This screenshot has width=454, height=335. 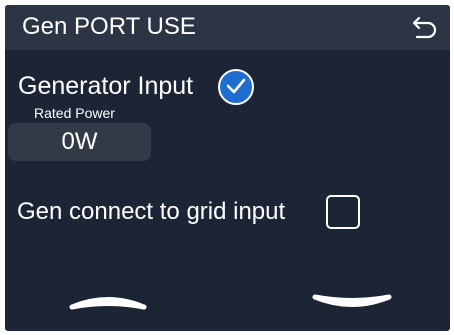 I want to click on back-button, so click(x=424, y=28).